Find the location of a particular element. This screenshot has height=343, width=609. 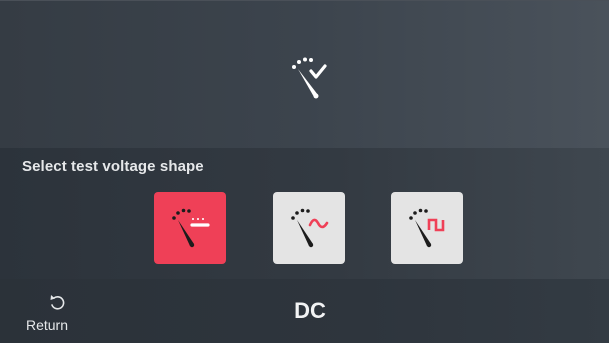

selected-mode-label: DC is located at coordinates (310, 310).